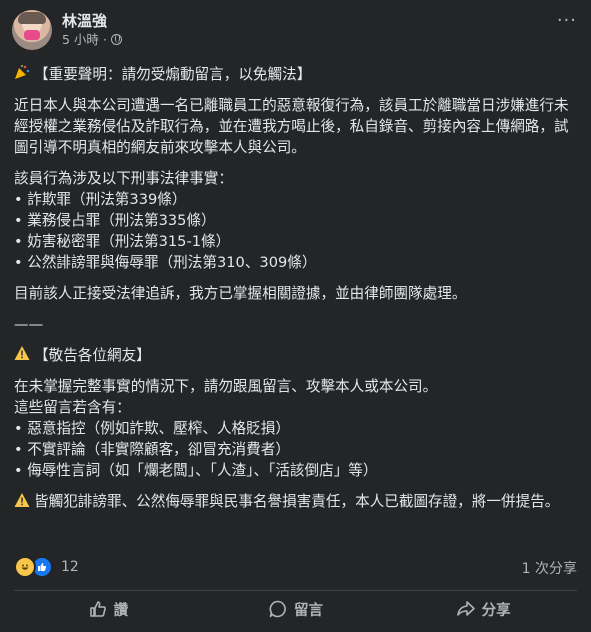 The image size is (591, 632). What do you see at coordinates (72, 407) in the screenshot?
I see `items-intro: 這些留言若含有：` at bounding box center [72, 407].